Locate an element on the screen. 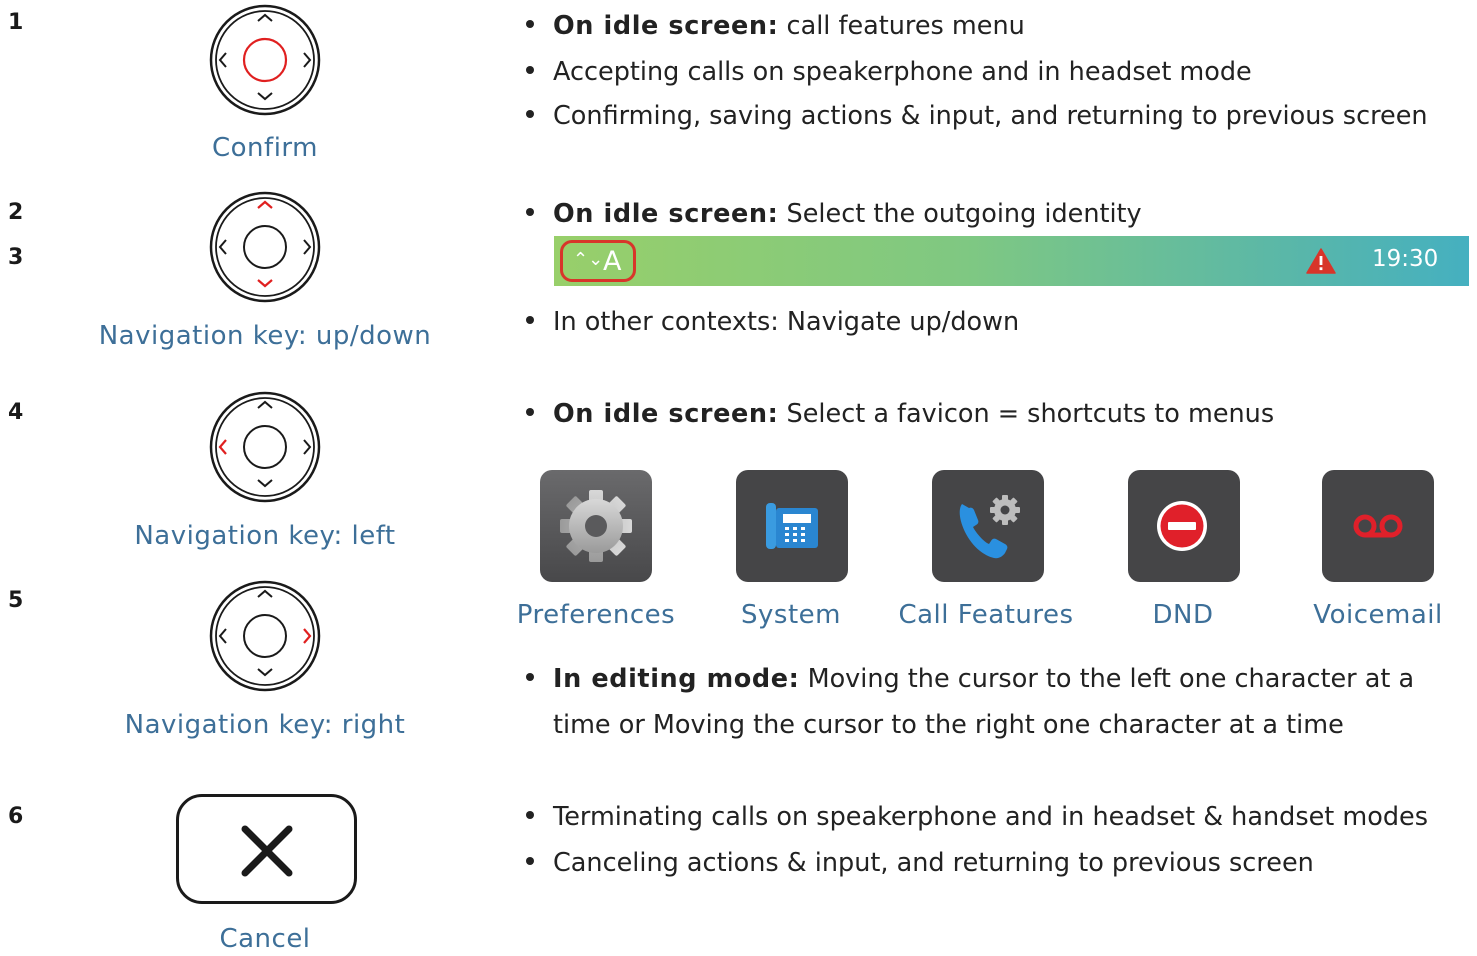 This screenshot has width=1477, height=956. favicon-voicemail is located at coordinates (1378, 526).